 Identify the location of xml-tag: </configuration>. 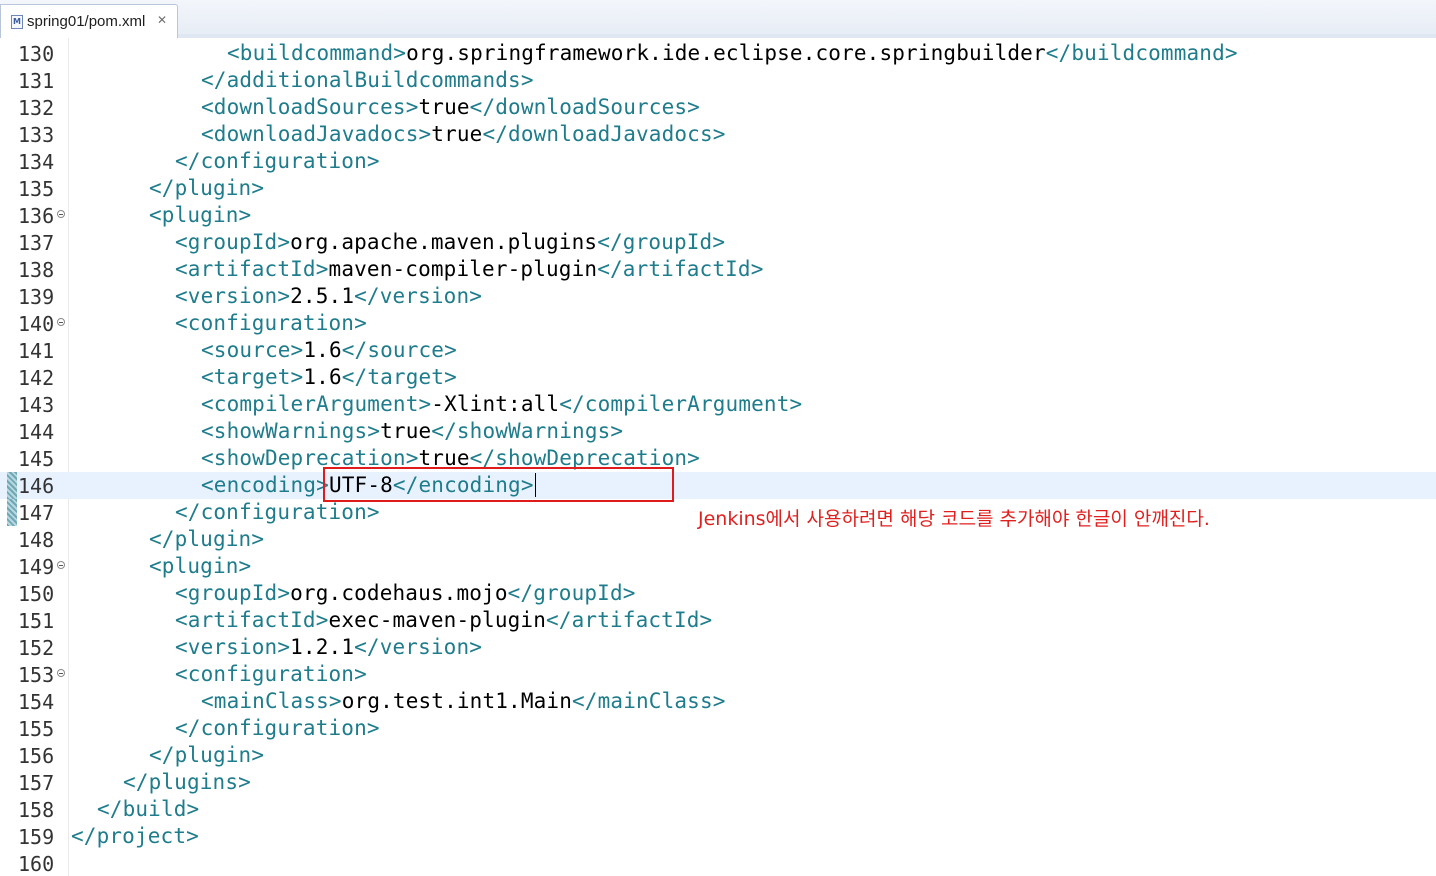
(277, 728).